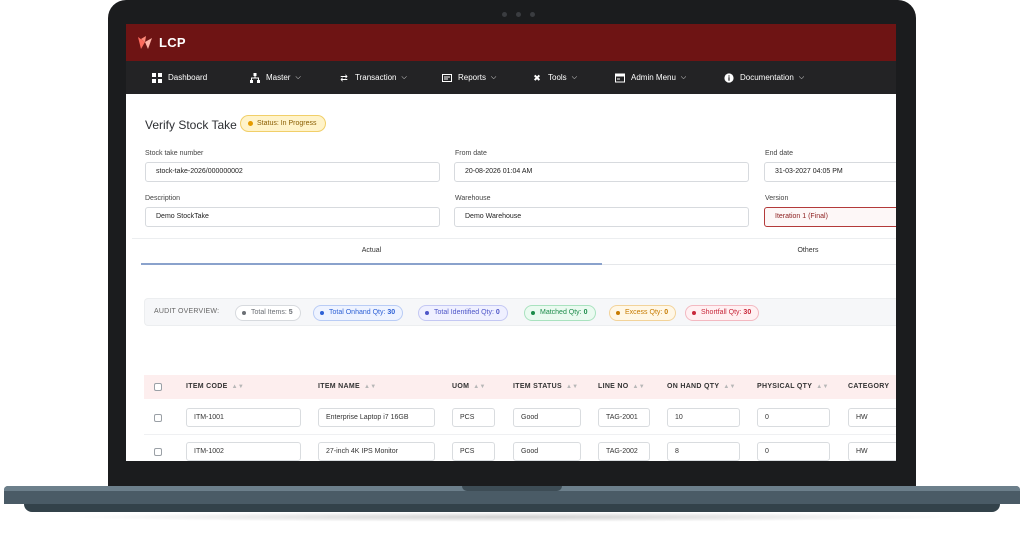 The image size is (1024, 545). What do you see at coordinates (620, 77) in the screenshot?
I see `admin-icon` at bounding box center [620, 77].